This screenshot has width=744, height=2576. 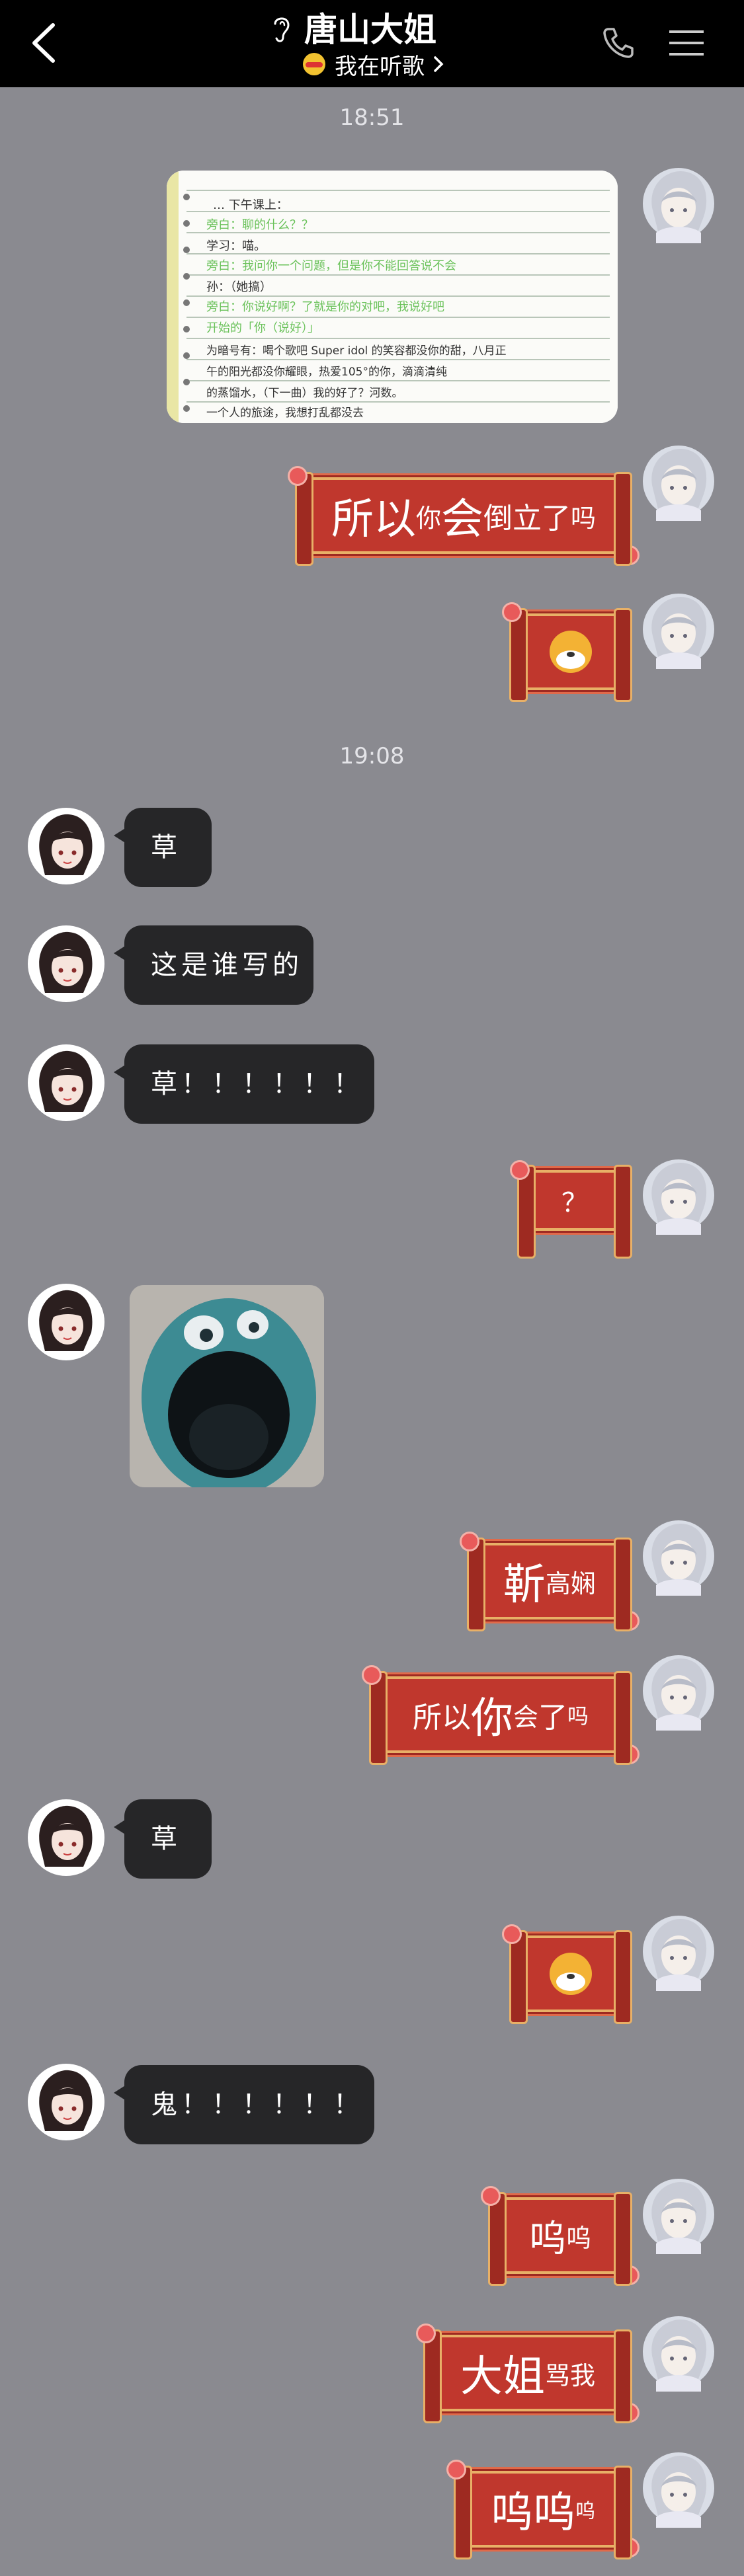 I want to click on scroll-message: 靳 高娴, so click(x=550, y=1582).